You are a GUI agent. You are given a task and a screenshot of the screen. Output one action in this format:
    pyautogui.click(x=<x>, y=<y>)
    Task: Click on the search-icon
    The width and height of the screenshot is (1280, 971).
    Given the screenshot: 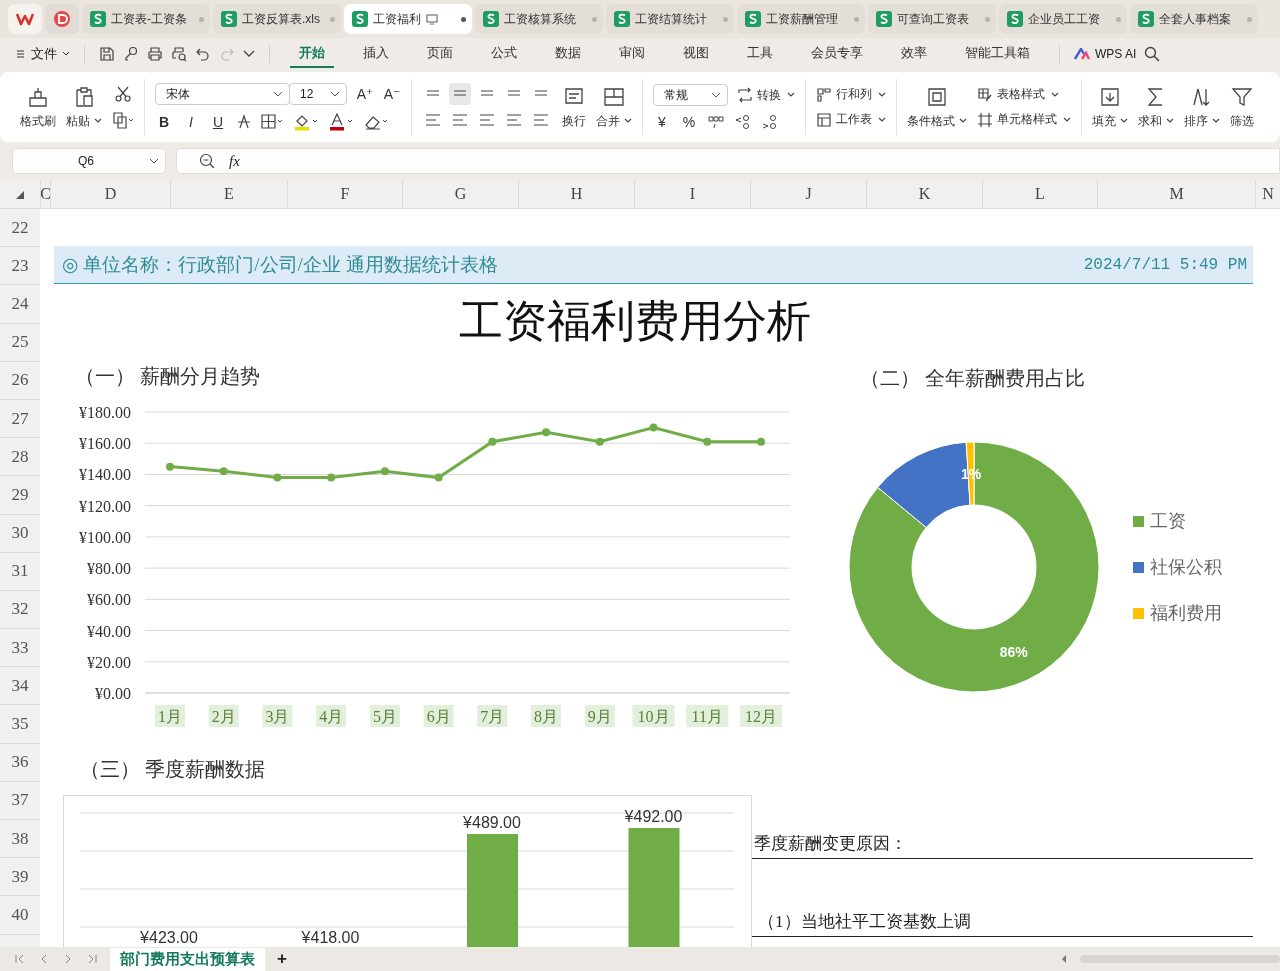 What is the action you would take?
    pyautogui.click(x=1152, y=54)
    